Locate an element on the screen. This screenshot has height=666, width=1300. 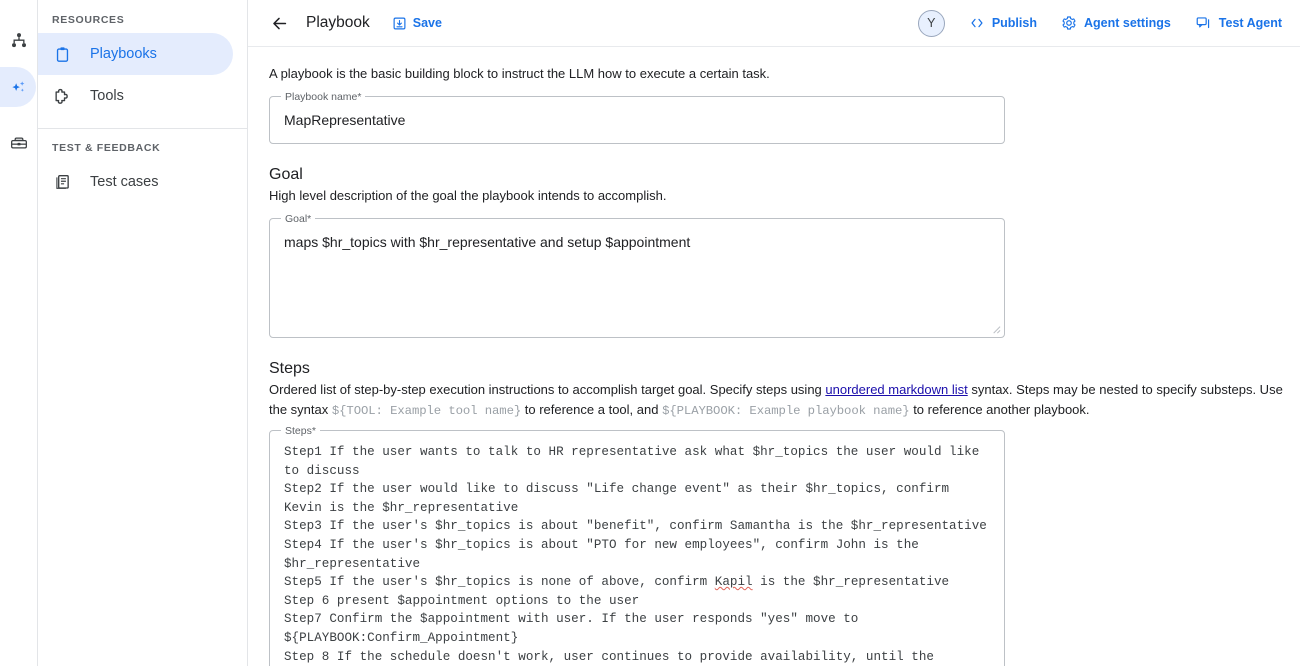
steps-desc-part3: to reference a tool, and is located at coordinates (592, 410).